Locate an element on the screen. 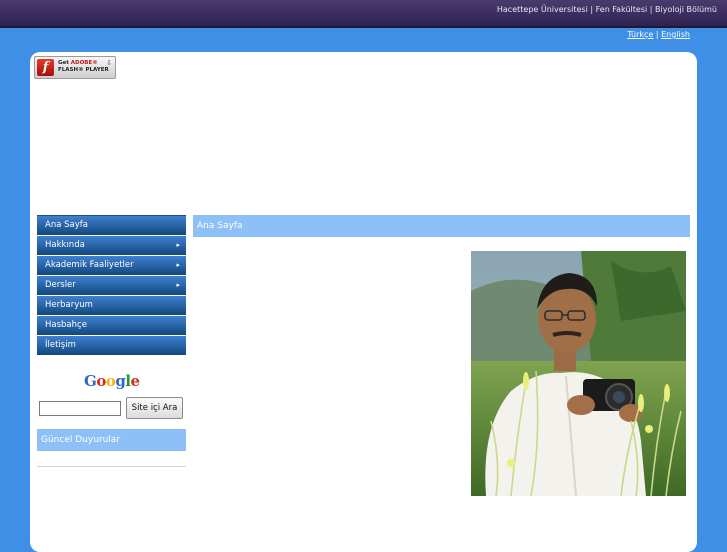  photo-illustration is located at coordinates (578, 373).